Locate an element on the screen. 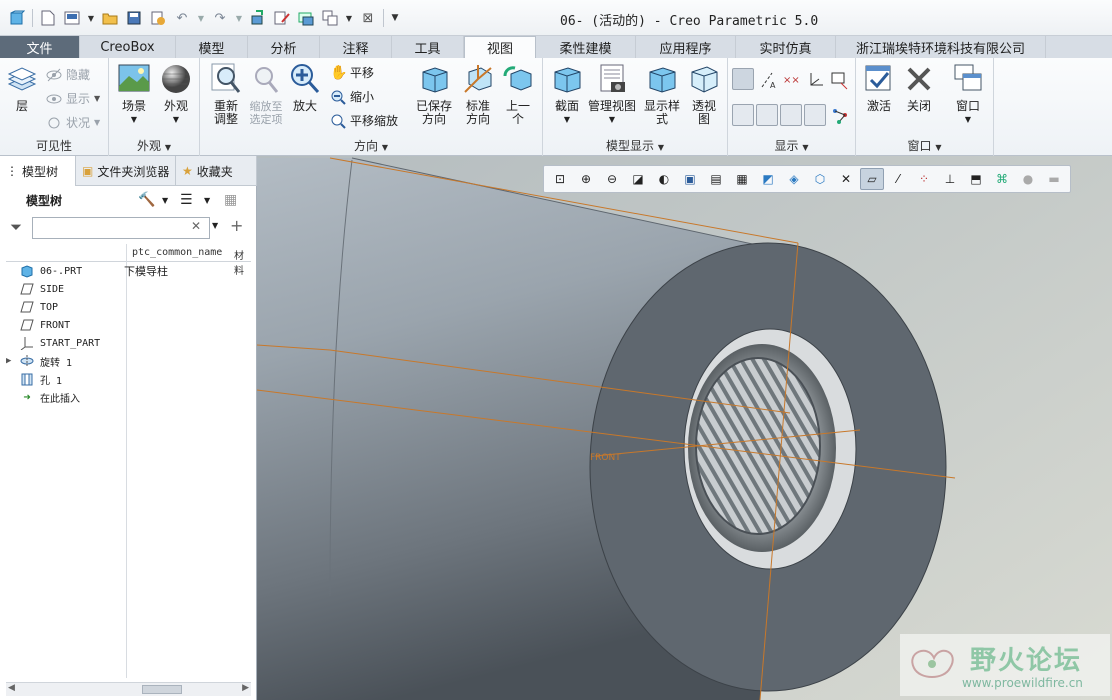 Image resolution: width=1112 pixels, height=700 pixels. redo-icon: ↷ is located at coordinates (220, 18).